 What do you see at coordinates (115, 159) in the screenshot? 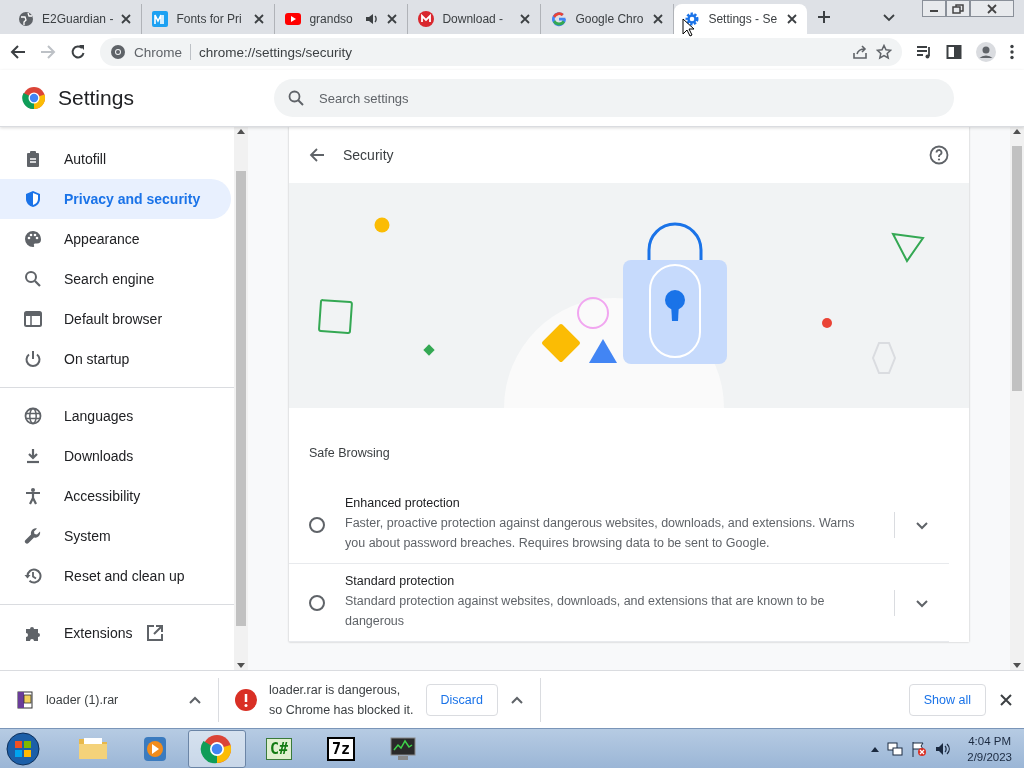
I see `sidebar-item: Autofill` at bounding box center [115, 159].